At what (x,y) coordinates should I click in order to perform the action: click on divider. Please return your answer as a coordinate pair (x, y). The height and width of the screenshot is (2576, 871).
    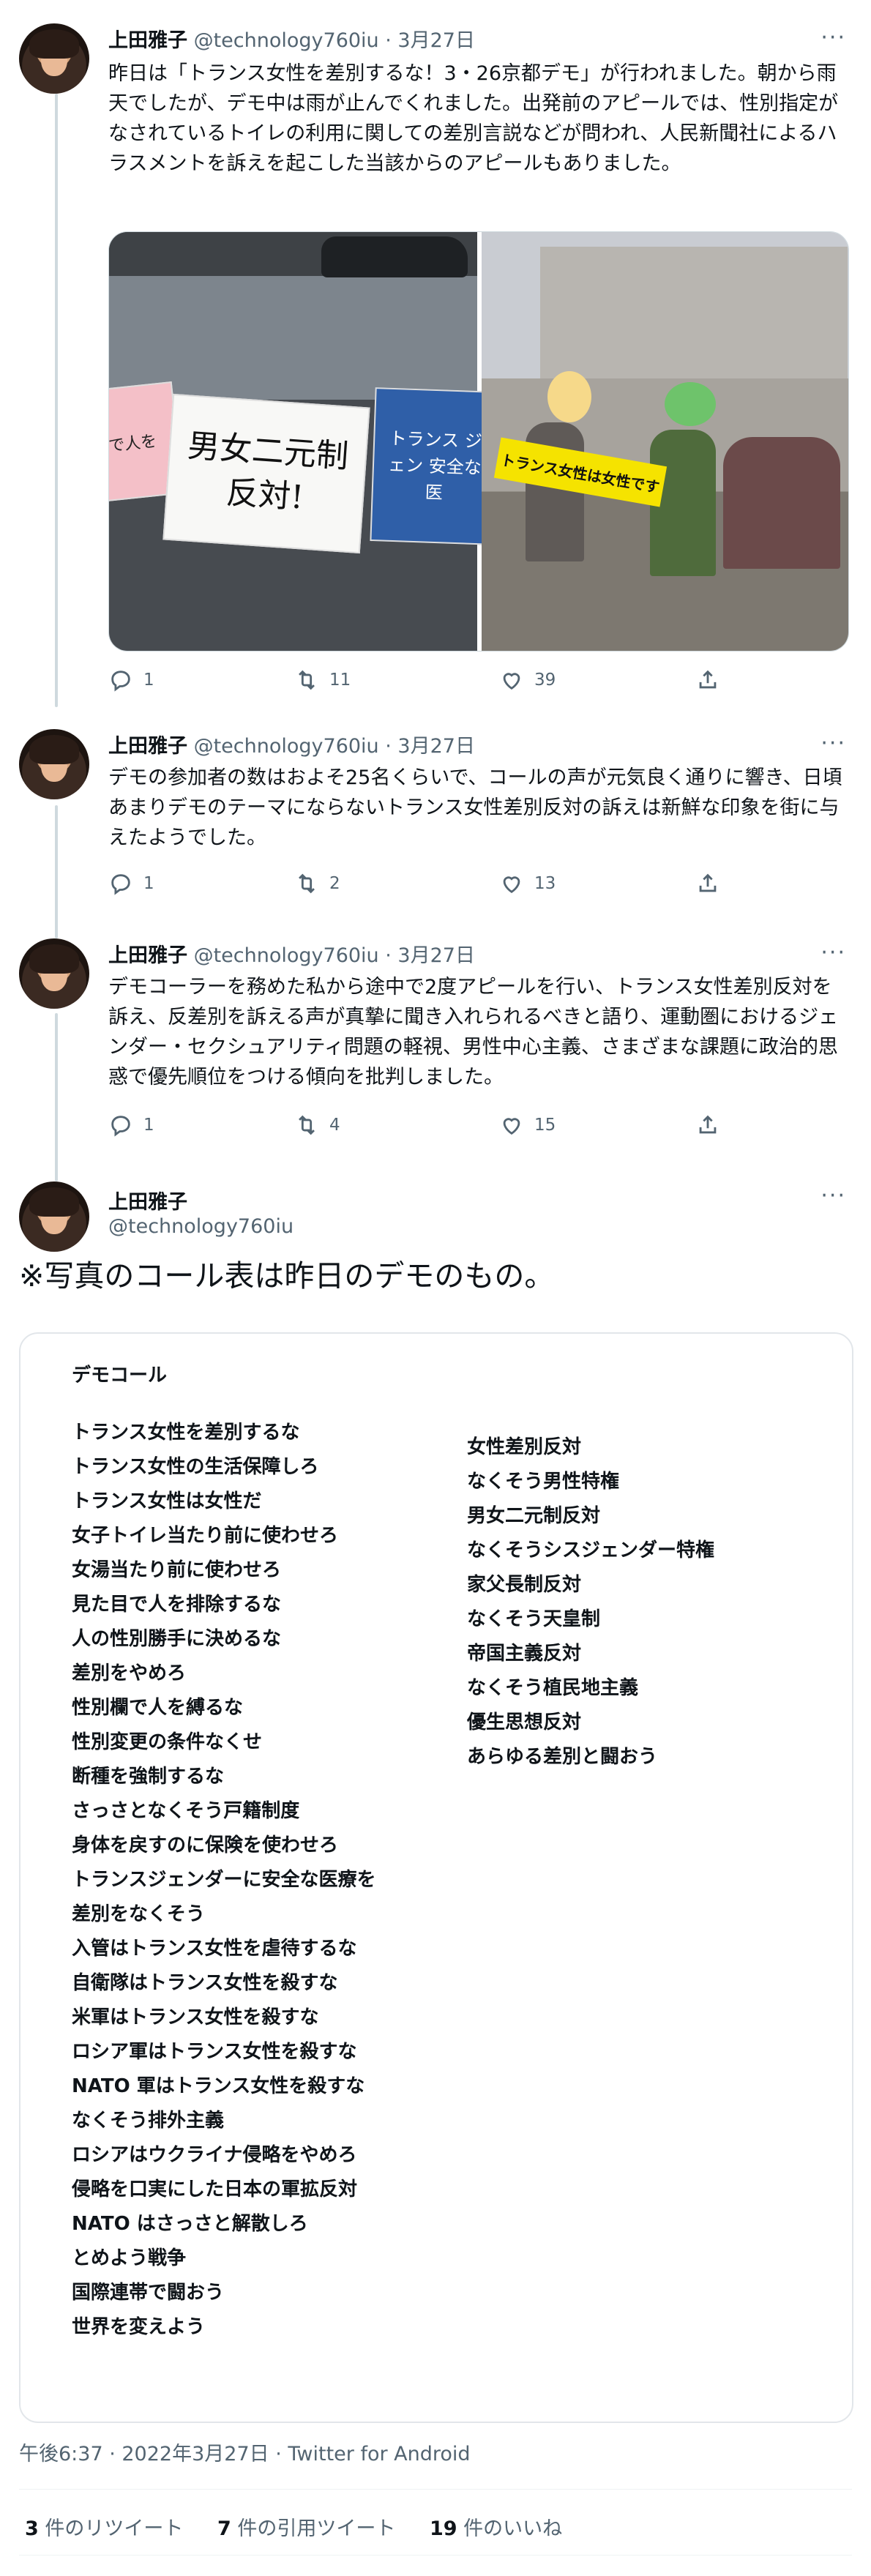
    Looking at the image, I should click on (435, 2489).